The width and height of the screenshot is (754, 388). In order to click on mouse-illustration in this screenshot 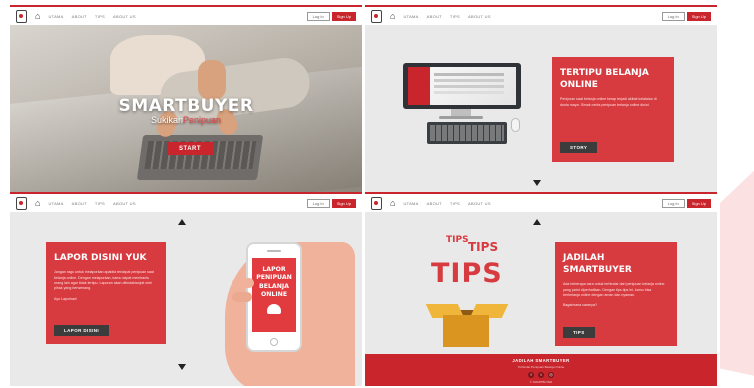, I will do `click(515, 125)`.